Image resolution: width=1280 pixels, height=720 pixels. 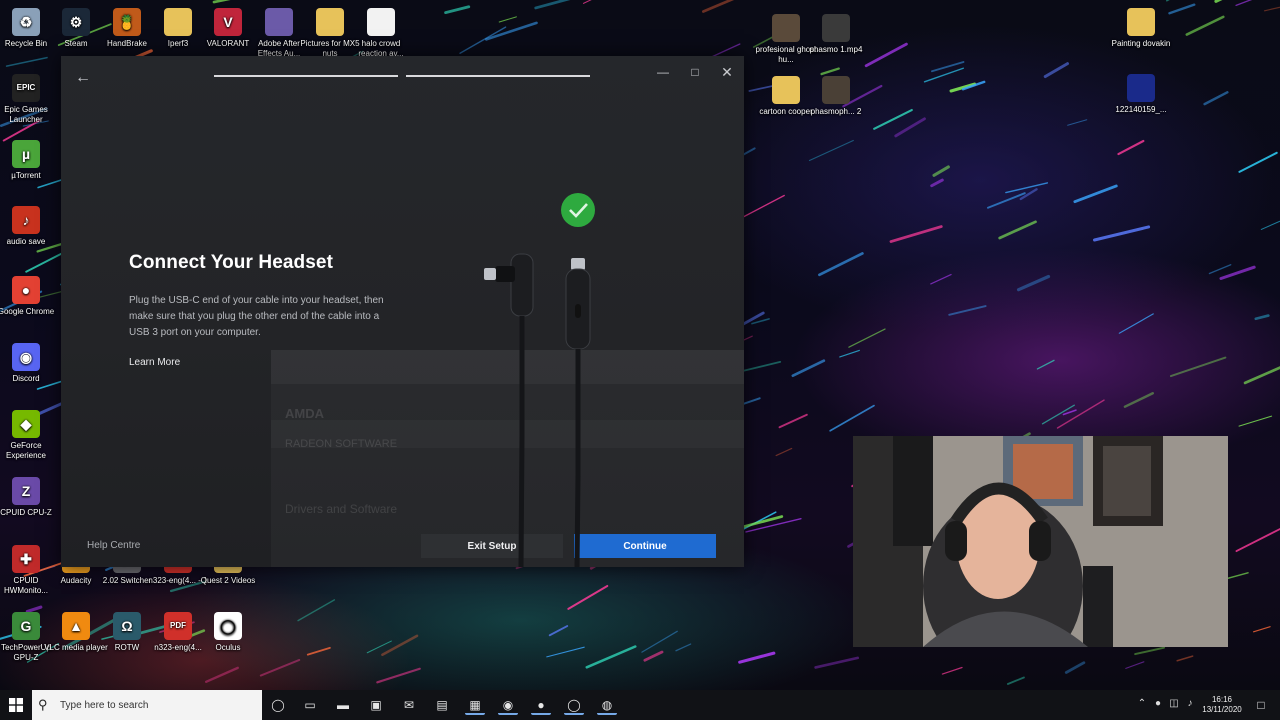 I want to click on desktop-icon: ♪ audio save, so click(x=29, y=226).